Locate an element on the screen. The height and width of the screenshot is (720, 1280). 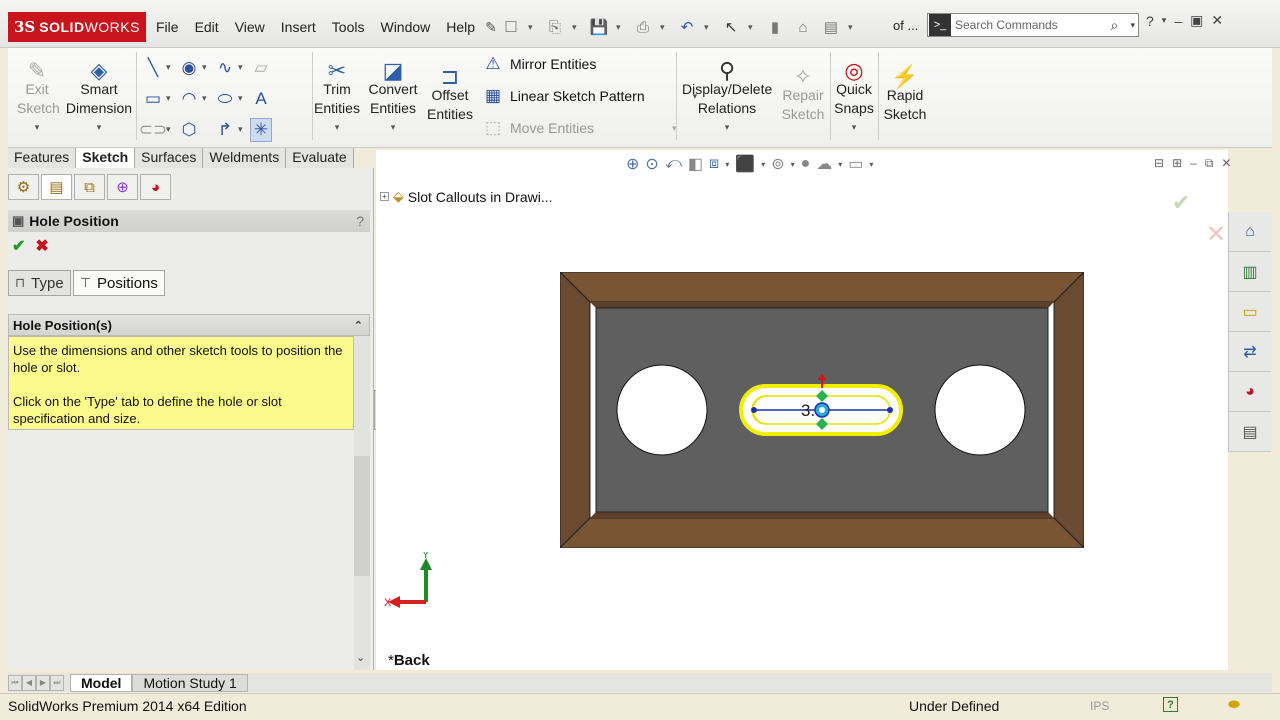
search-input: Search Commands is located at coordinates (1032, 25).